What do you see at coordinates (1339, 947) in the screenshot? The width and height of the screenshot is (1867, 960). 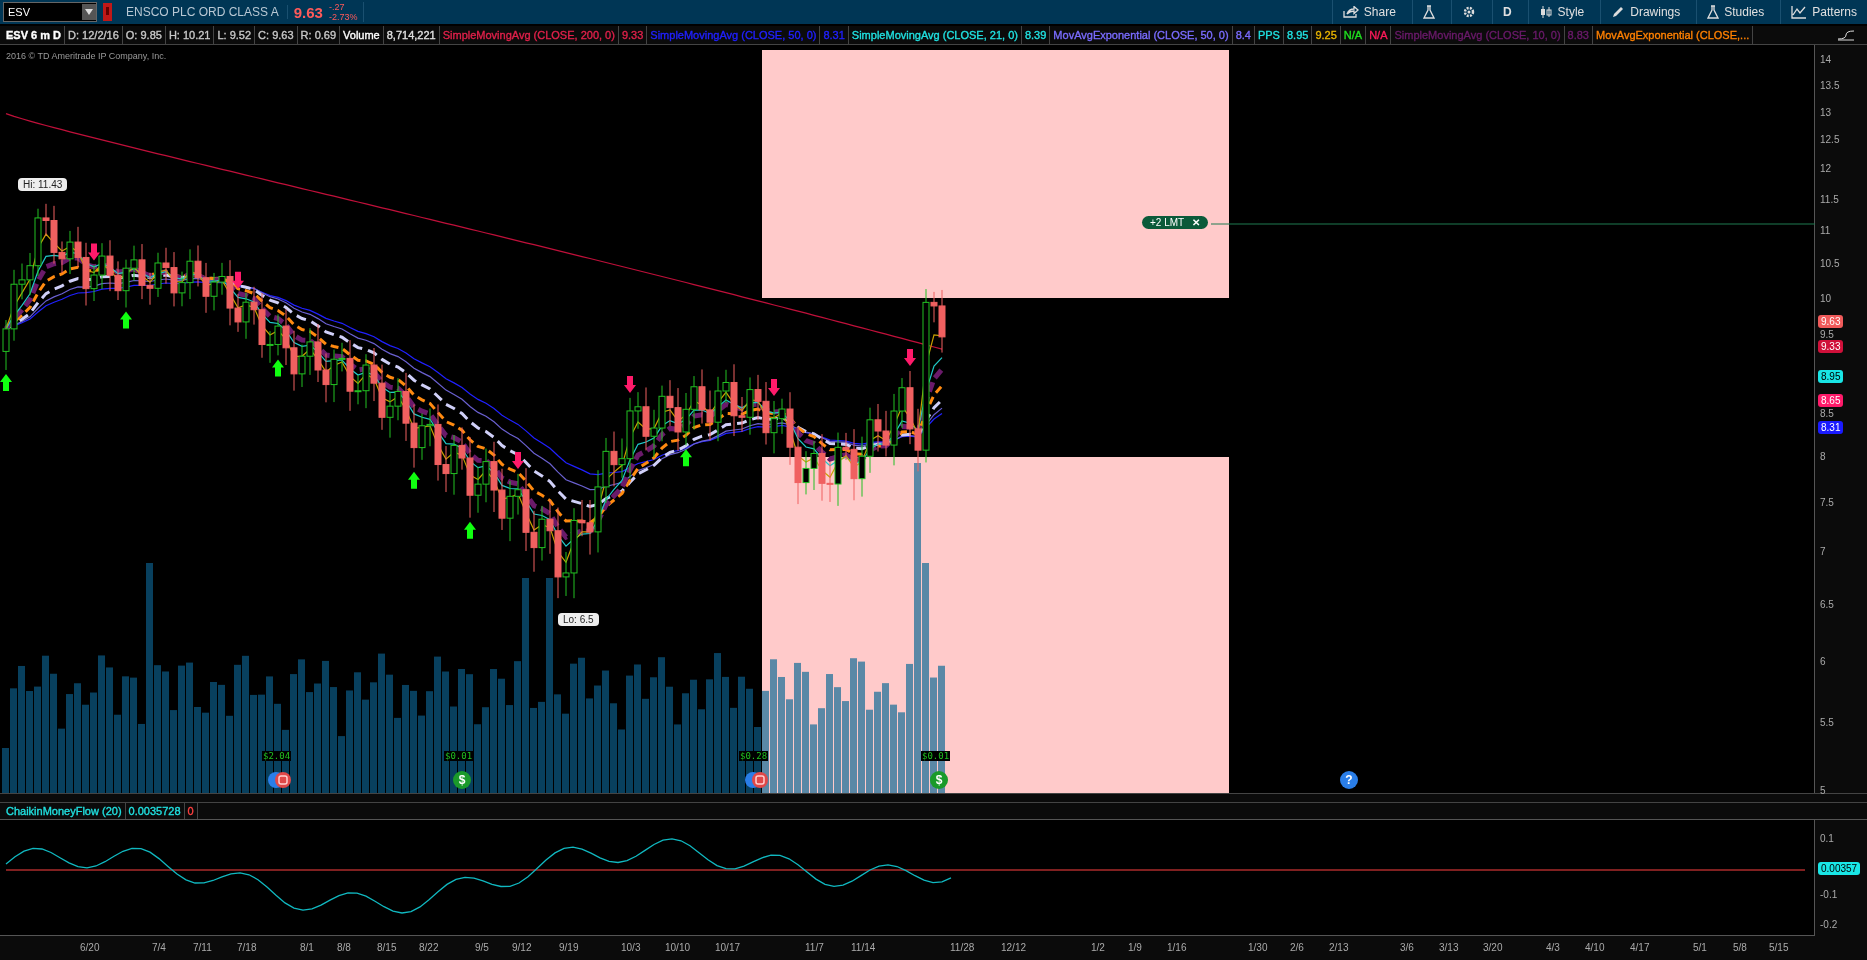 I see `date-label: 2/13` at bounding box center [1339, 947].